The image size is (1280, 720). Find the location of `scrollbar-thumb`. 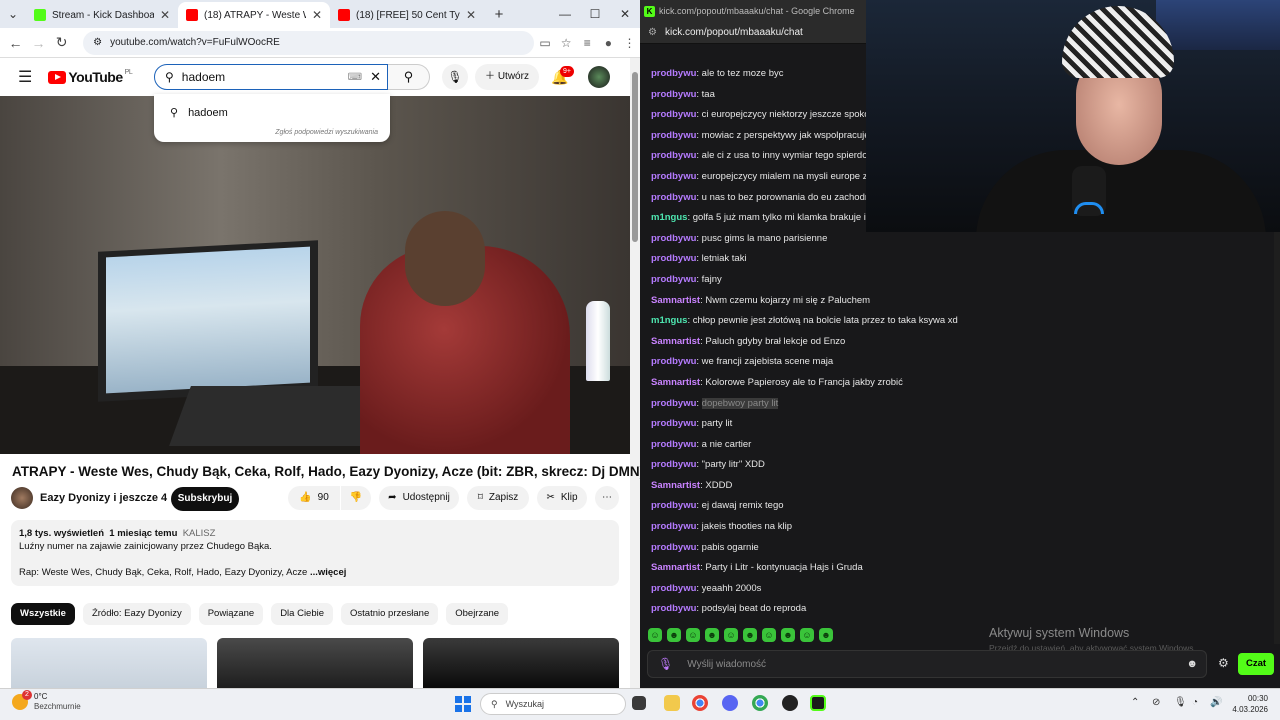

scrollbar-thumb is located at coordinates (635, 157).